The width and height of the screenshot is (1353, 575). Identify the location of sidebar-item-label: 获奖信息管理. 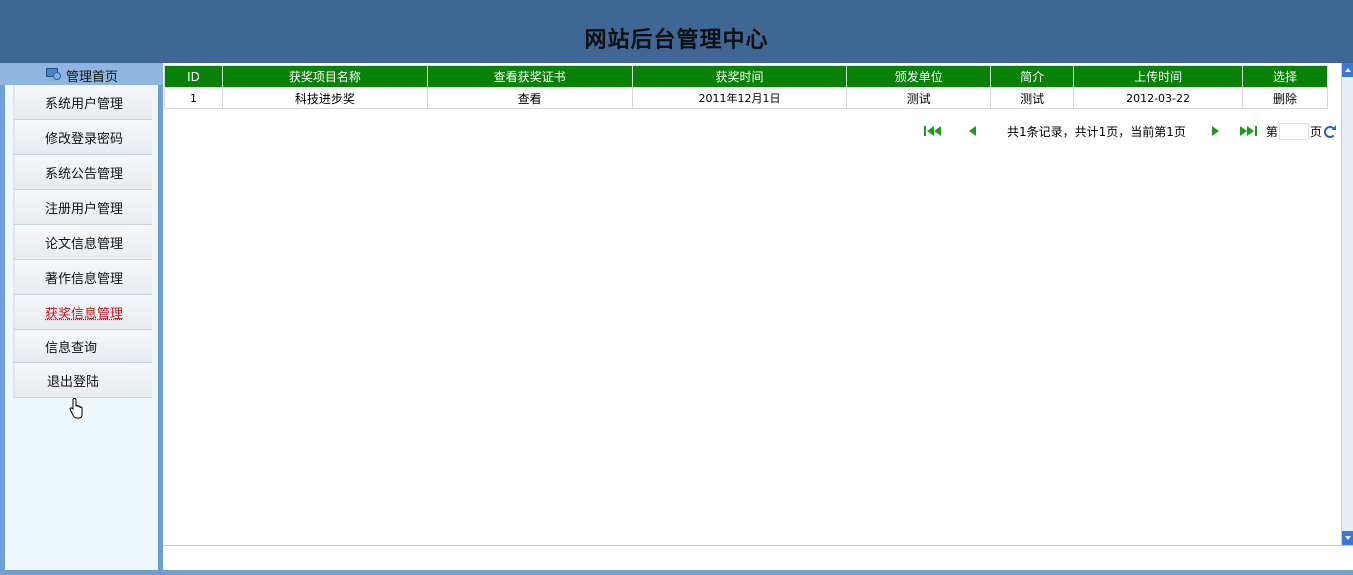
(84, 314).